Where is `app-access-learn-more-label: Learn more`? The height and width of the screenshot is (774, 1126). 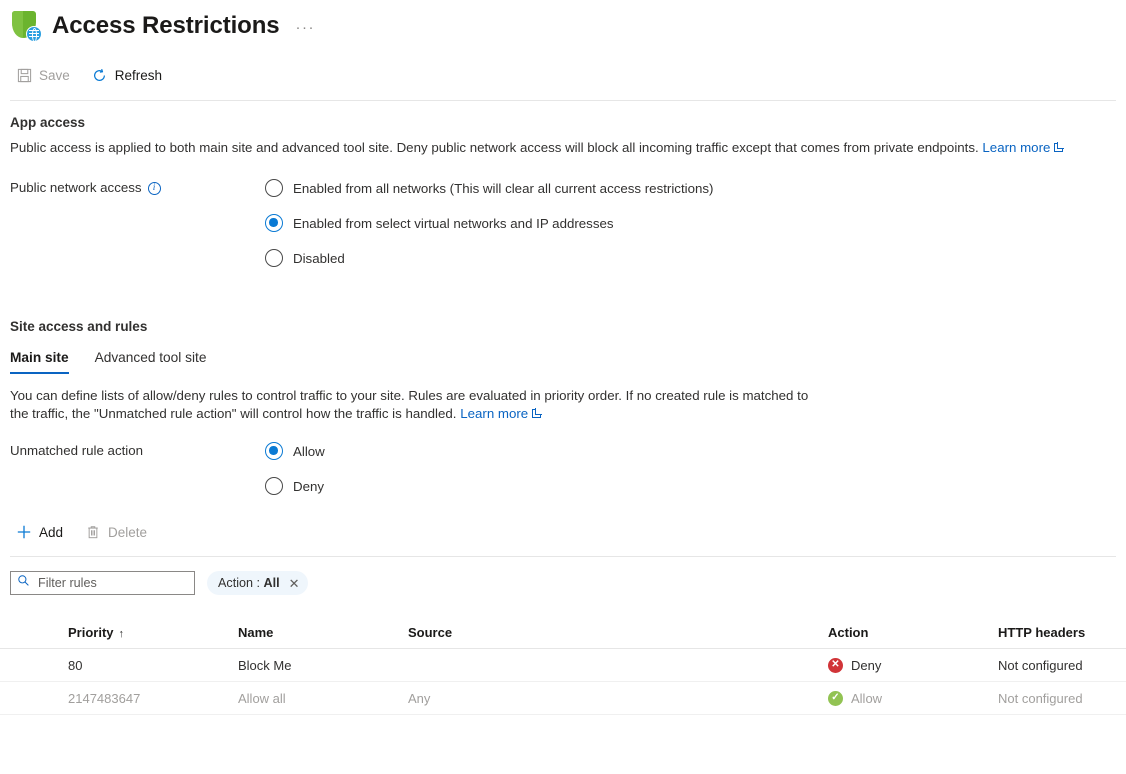 app-access-learn-more-label: Learn more is located at coordinates (1016, 147).